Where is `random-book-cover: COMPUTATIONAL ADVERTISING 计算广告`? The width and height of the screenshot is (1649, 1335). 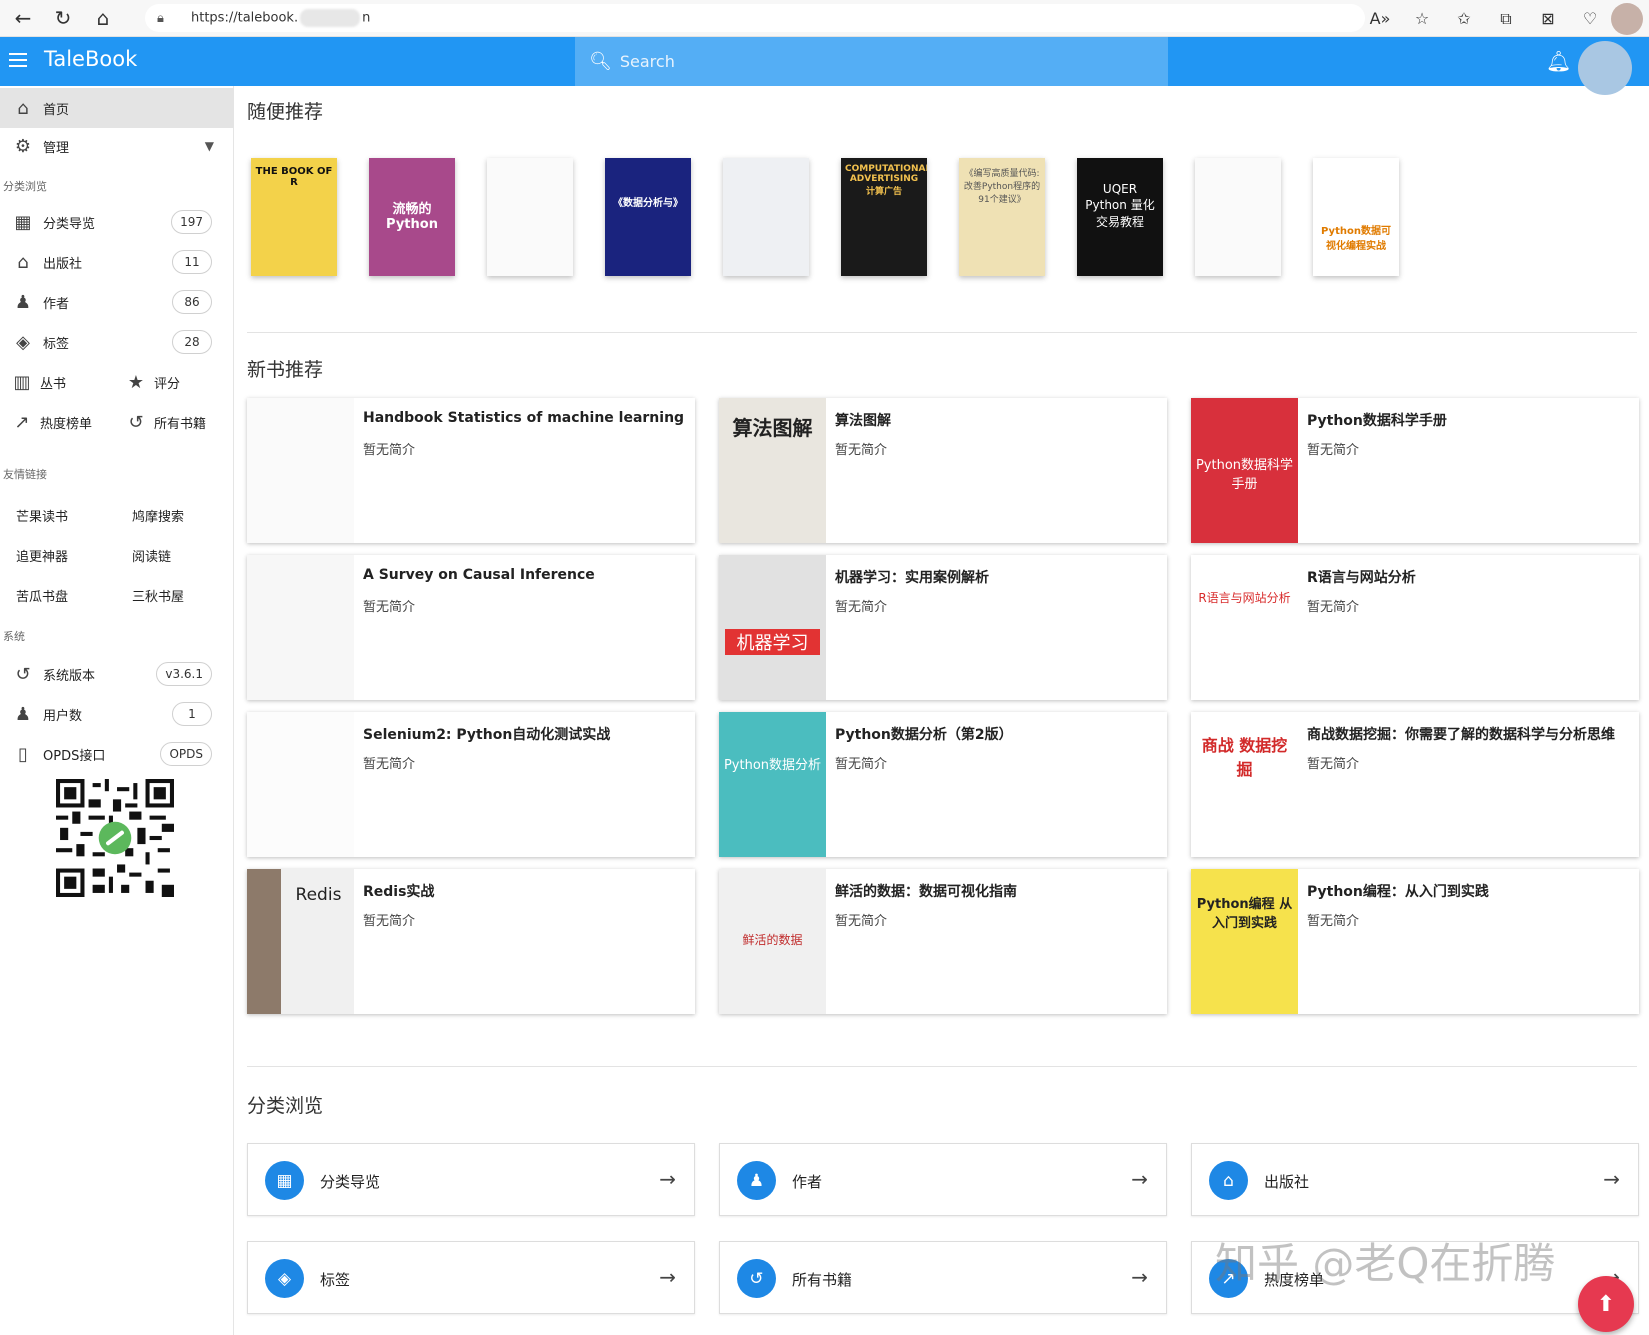
random-book-cover: COMPUTATIONAL ADVERTISING 计算广告 is located at coordinates (884, 217).